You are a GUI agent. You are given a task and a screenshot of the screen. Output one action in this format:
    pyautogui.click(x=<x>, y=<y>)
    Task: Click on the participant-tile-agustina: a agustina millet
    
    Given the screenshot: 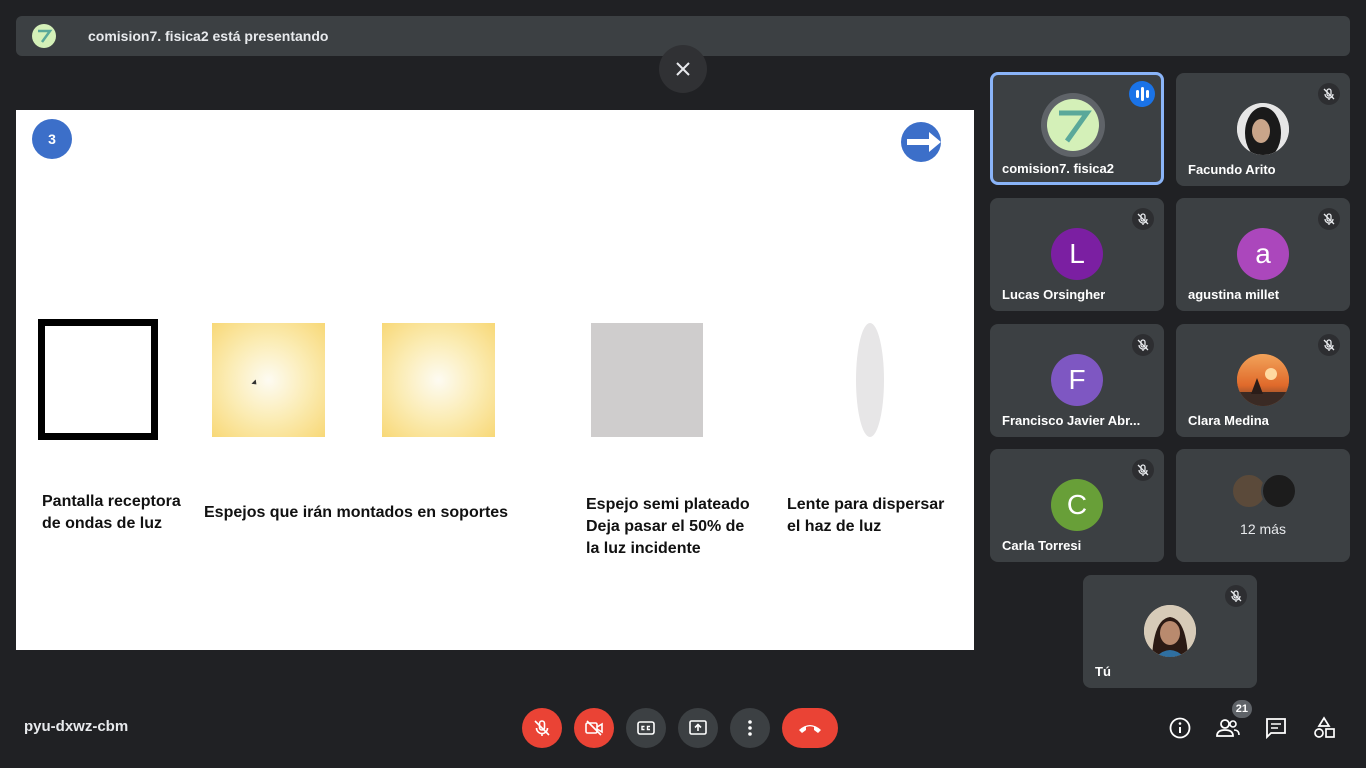 What is the action you would take?
    pyautogui.click(x=1263, y=254)
    